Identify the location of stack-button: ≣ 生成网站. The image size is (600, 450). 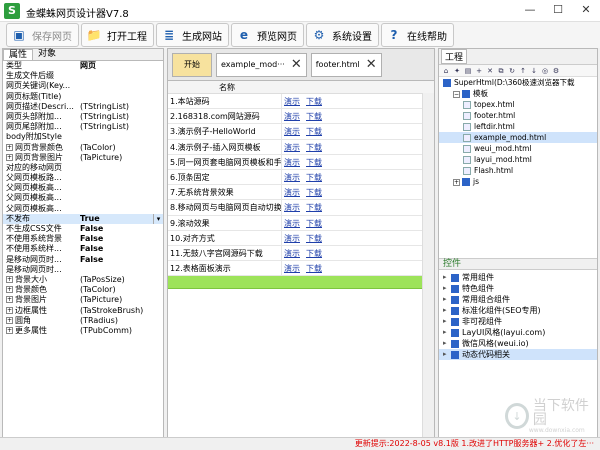
(192, 35).